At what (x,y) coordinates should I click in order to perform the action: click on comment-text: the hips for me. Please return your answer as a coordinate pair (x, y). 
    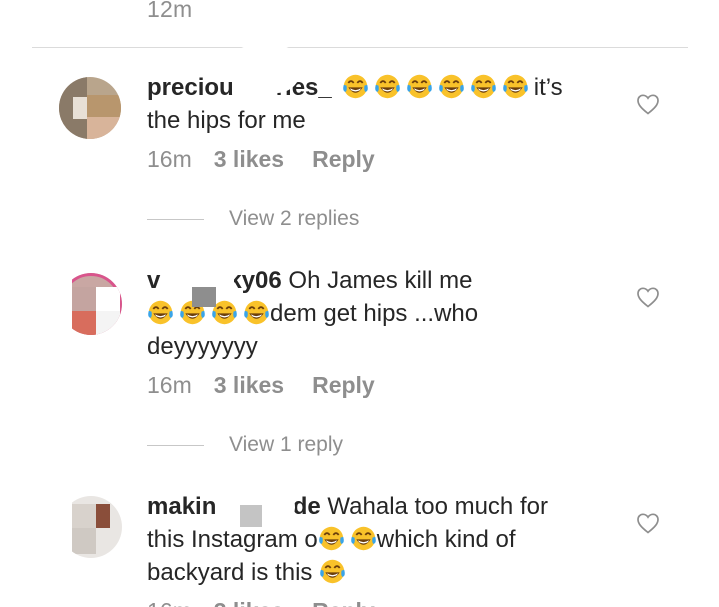
    Looking at the image, I should click on (226, 120).